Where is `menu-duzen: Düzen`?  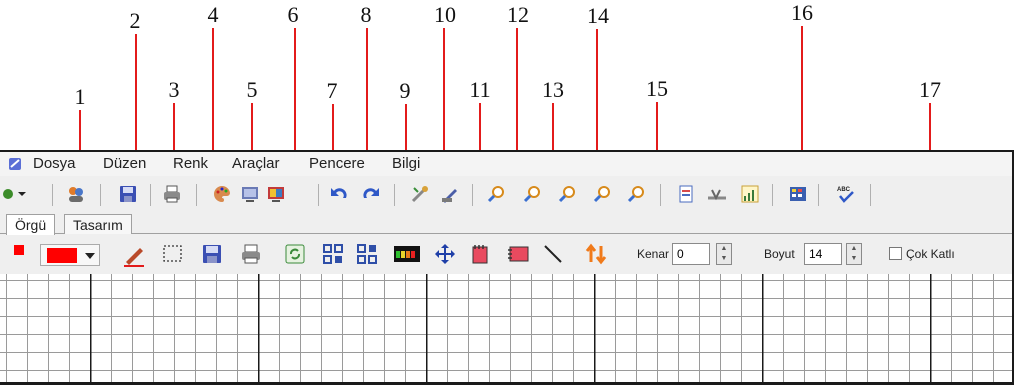
menu-duzen: Düzen is located at coordinates (124, 163).